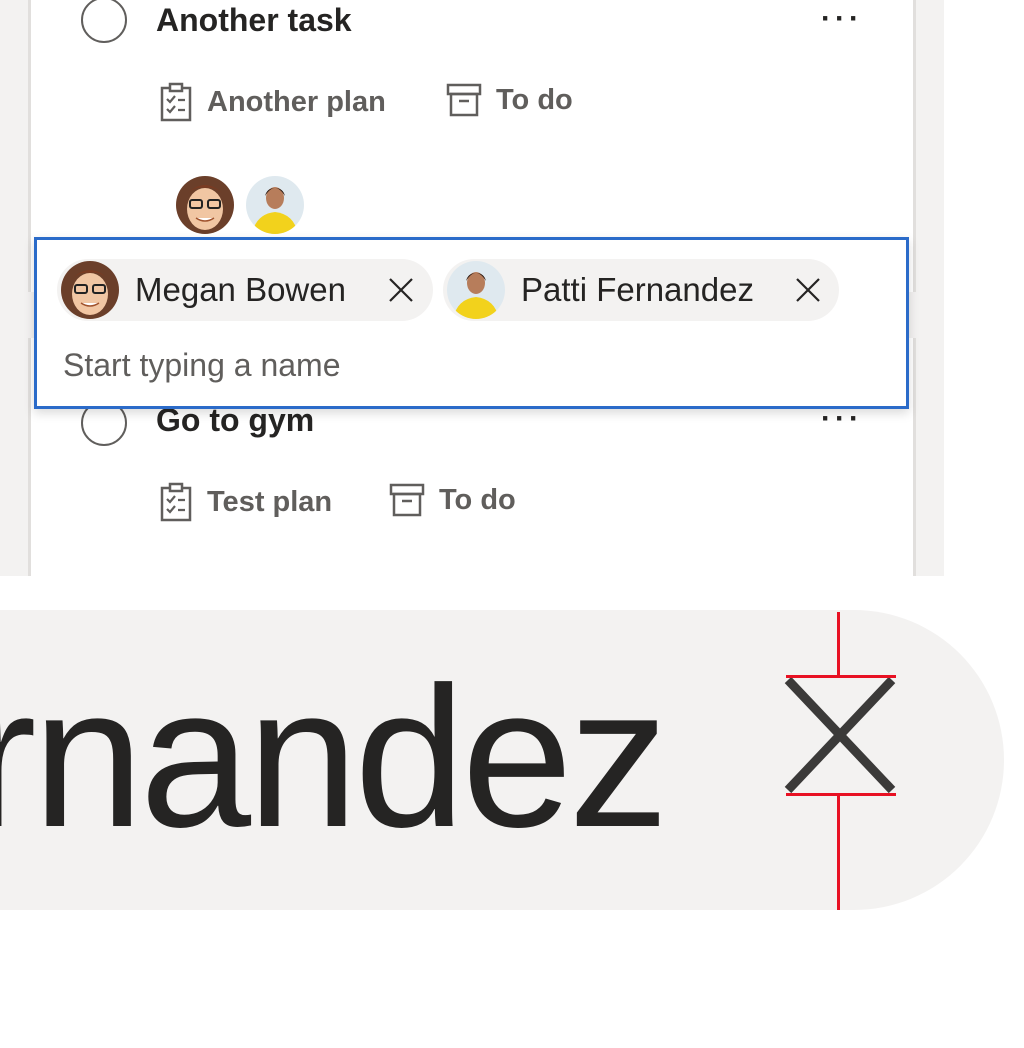  I want to click on measure-cap-top, so click(841, 676).